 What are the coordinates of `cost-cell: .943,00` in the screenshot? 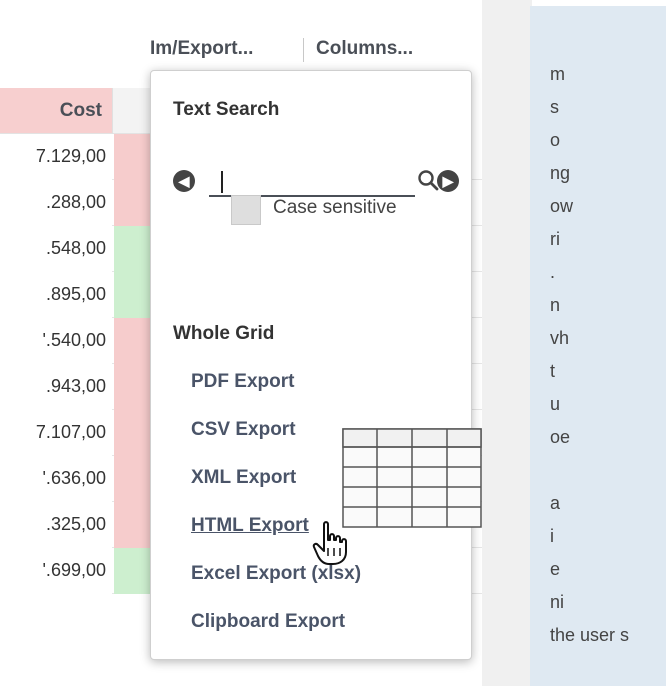 It's located at (56, 387).